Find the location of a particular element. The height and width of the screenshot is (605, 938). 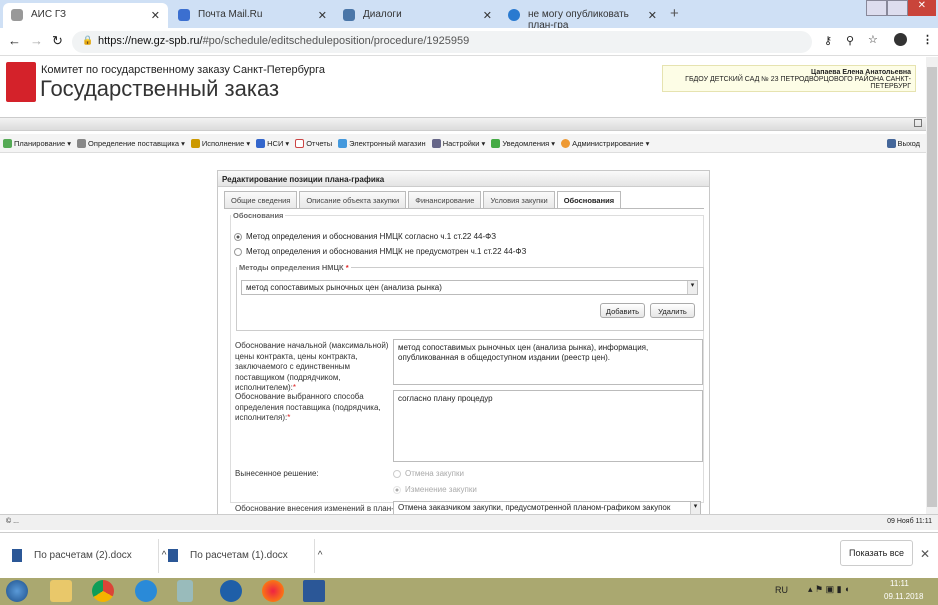

site-title: Государственный заказ is located at coordinates (160, 88).